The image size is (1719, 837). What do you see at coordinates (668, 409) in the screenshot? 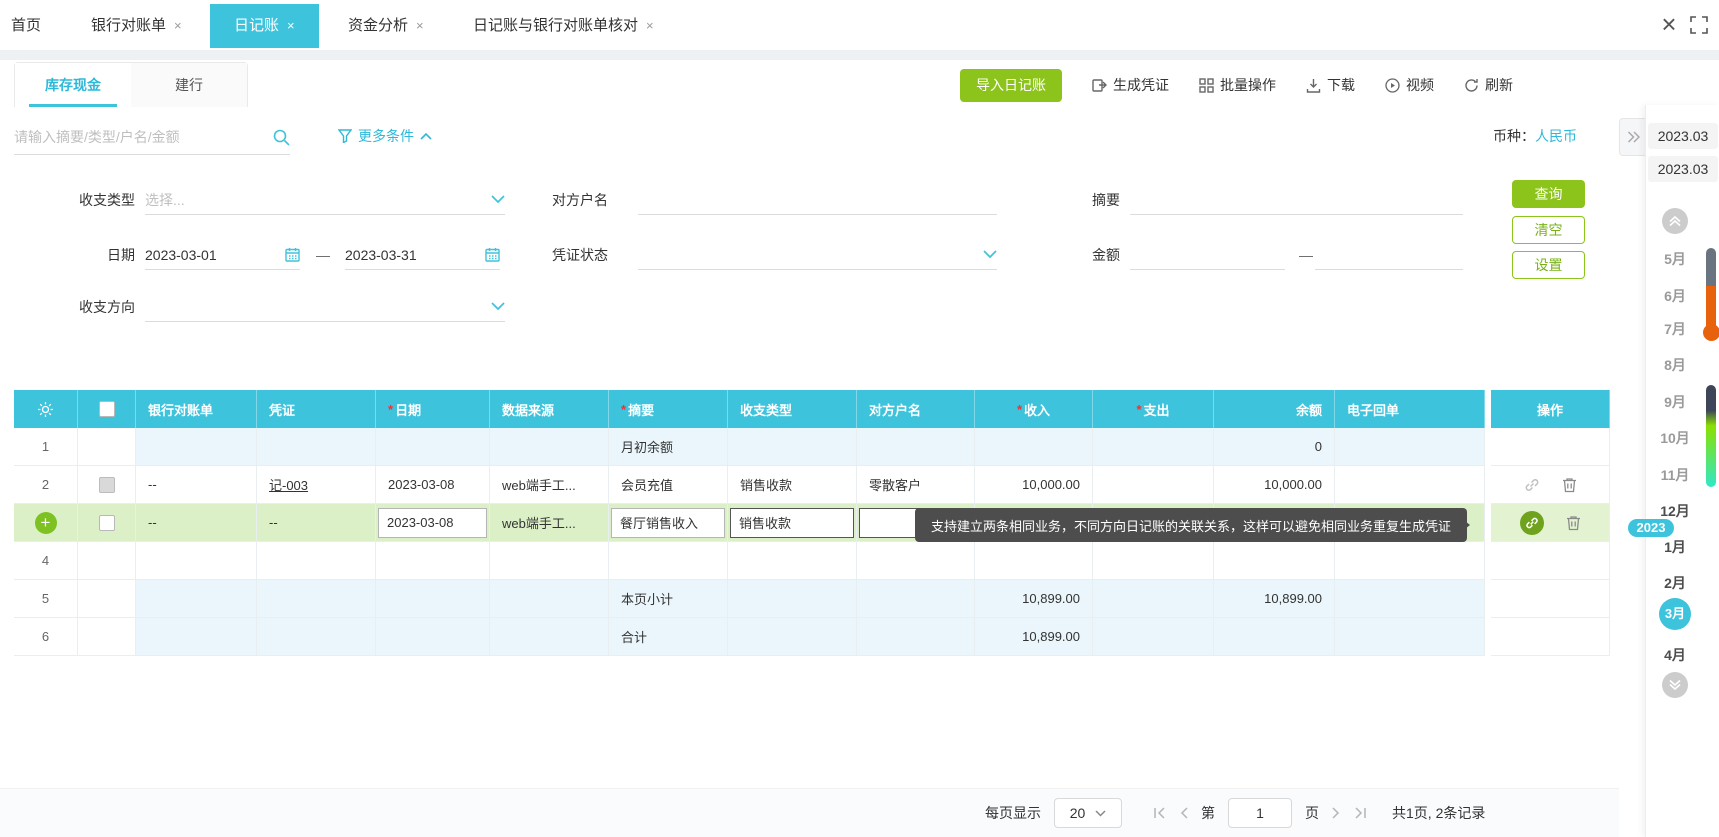
I see `header-summary: * 摘要` at bounding box center [668, 409].